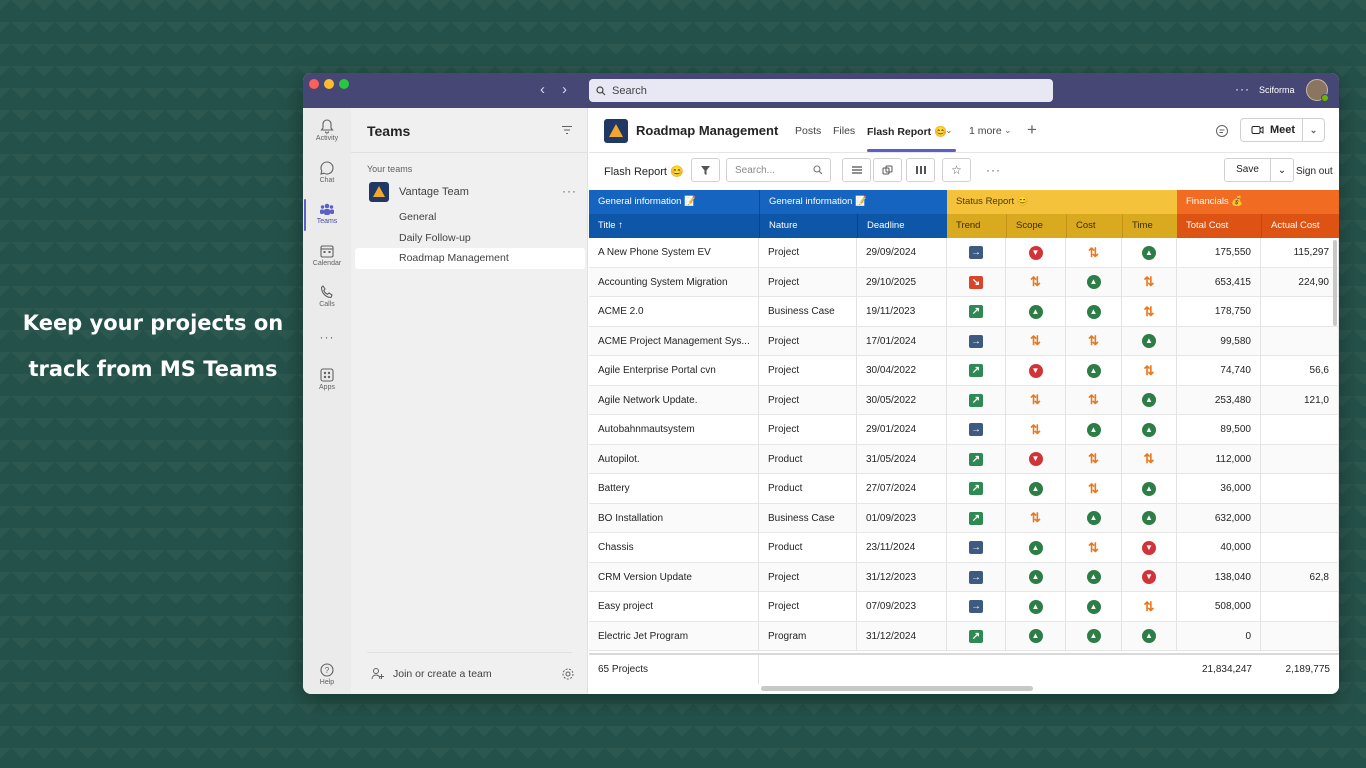 The height and width of the screenshot is (768, 1366). What do you see at coordinates (327, 337) in the screenshot?
I see `more-icon: ···` at bounding box center [327, 337].